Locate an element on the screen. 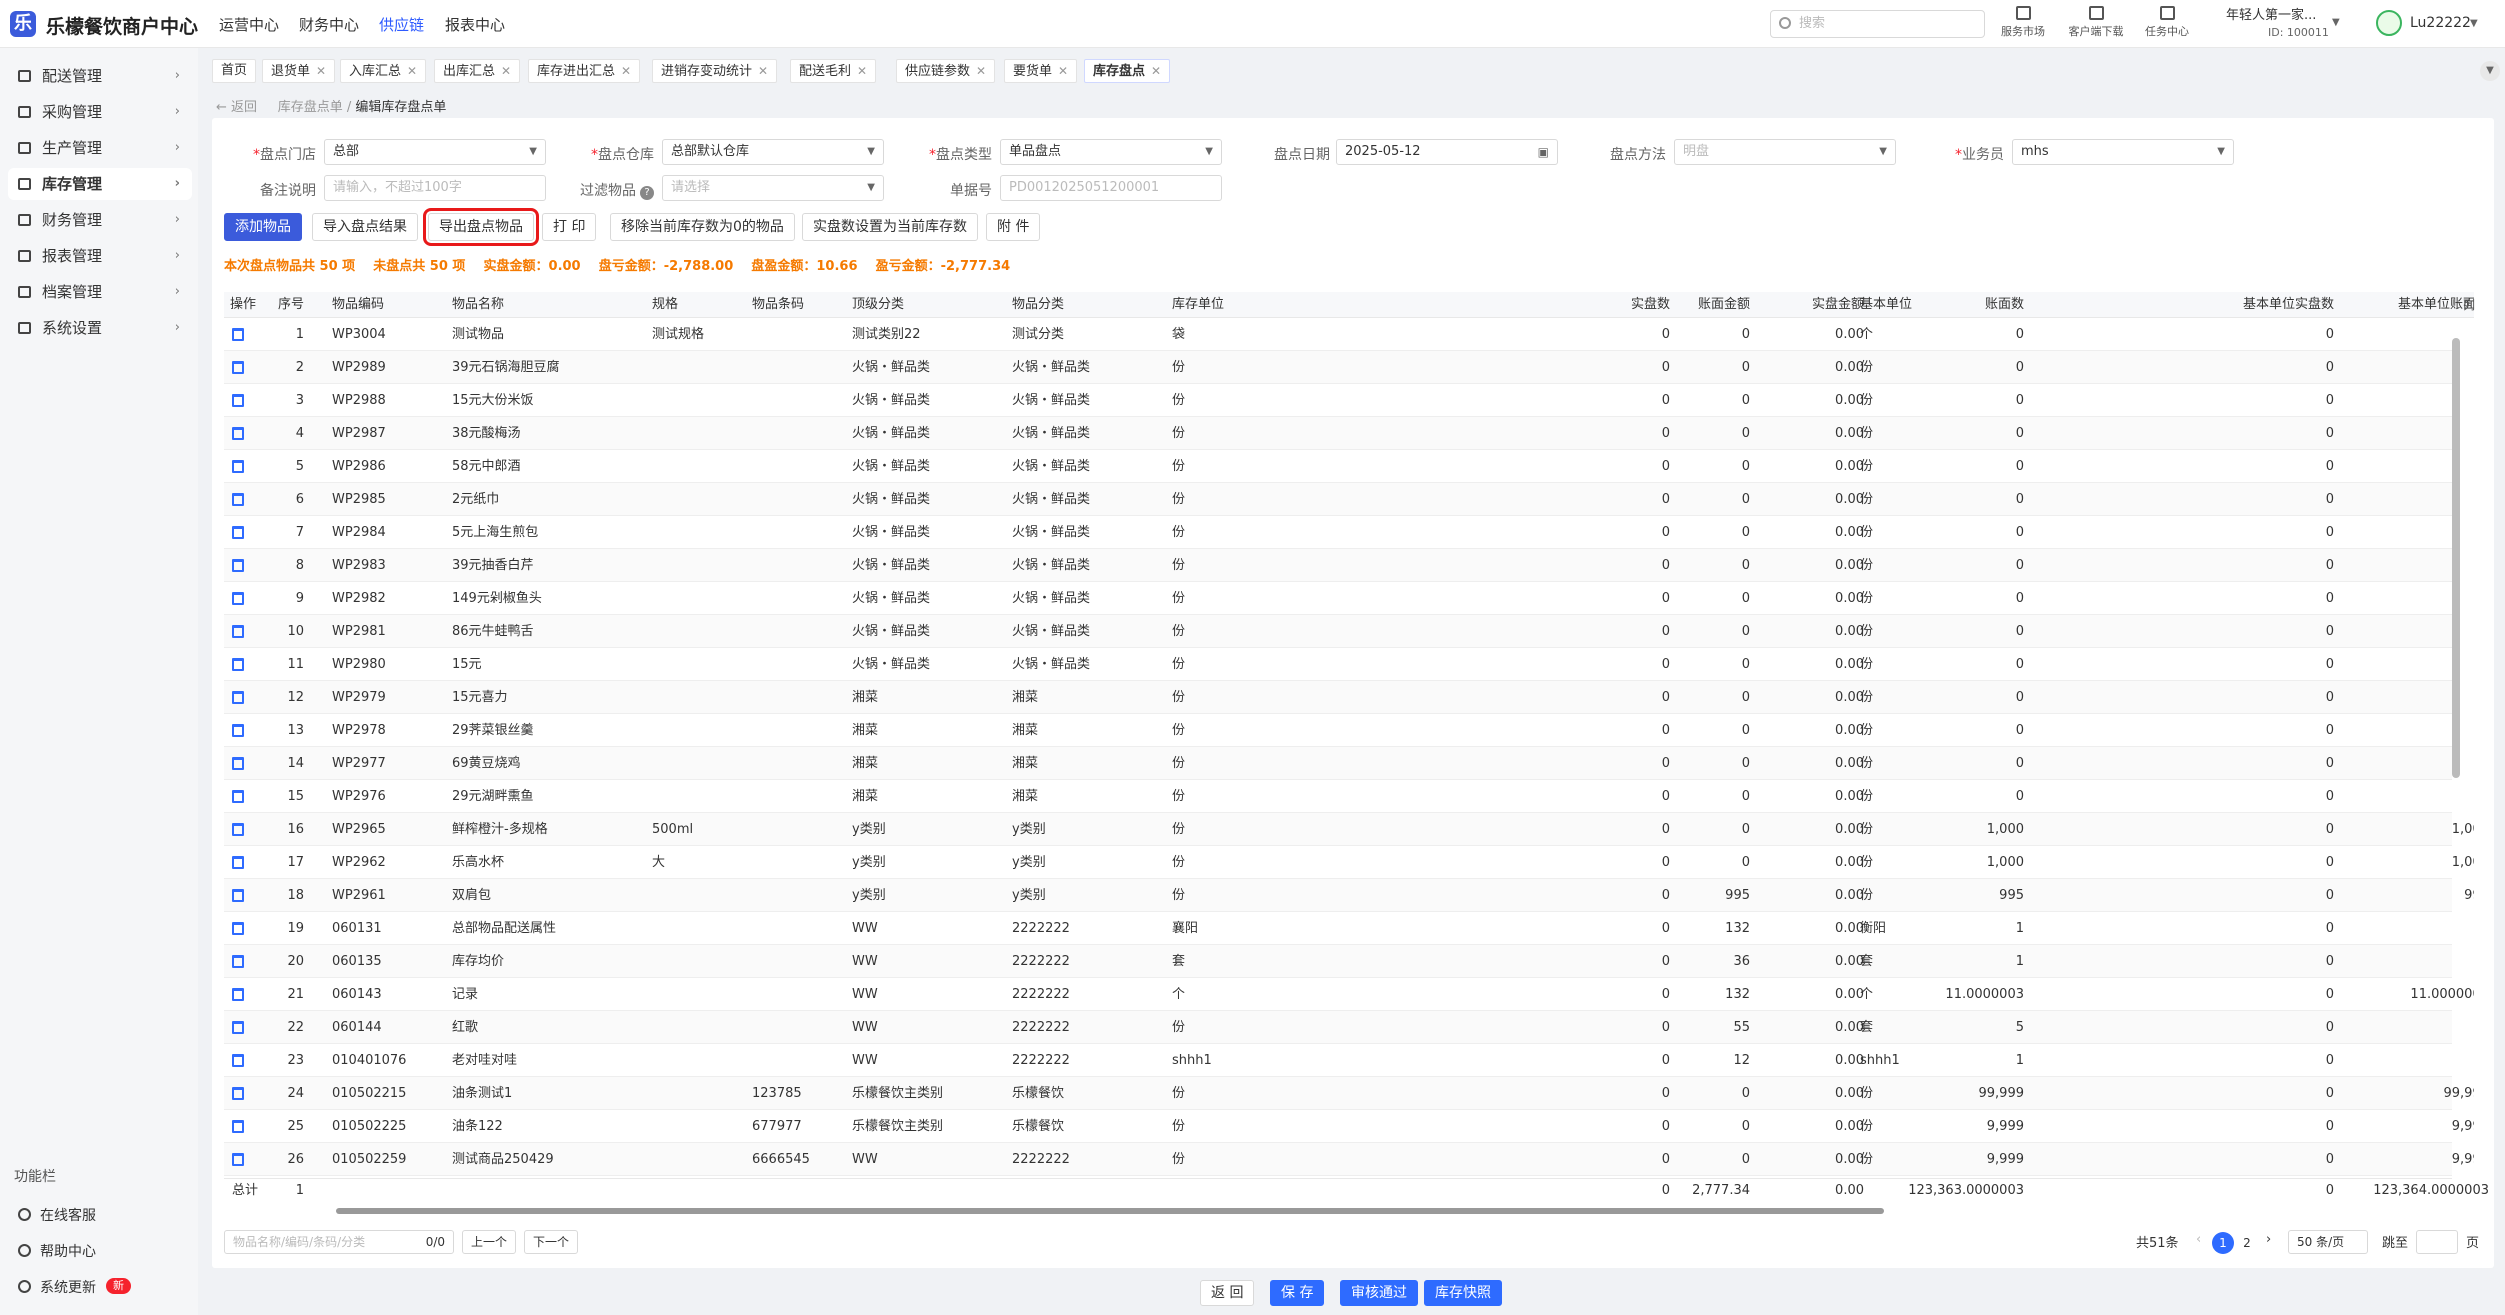 The width and height of the screenshot is (2505, 1315). sidebar-item-delivery: 配送管理 › is located at coordinates (100, 76).